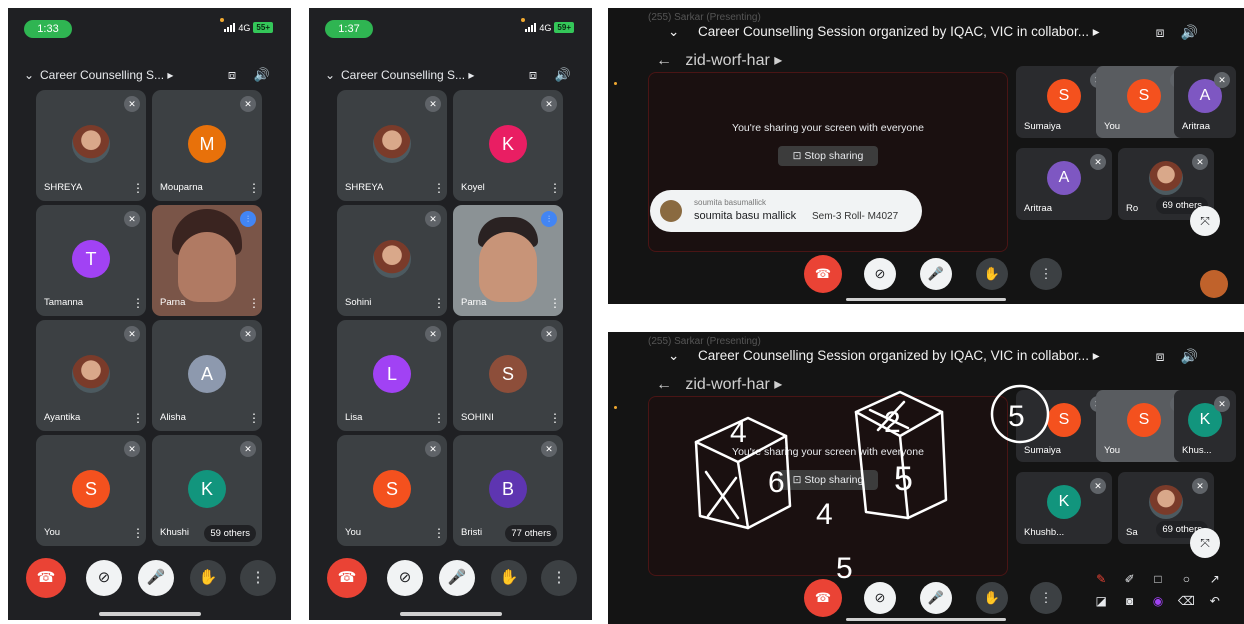 The image size is (1244, 624). What do you see at coordinates (91, 375) in the screenshot?
I see `participant-tile: ✕ Ayantika ⋮` at bounding box center [91, 375].